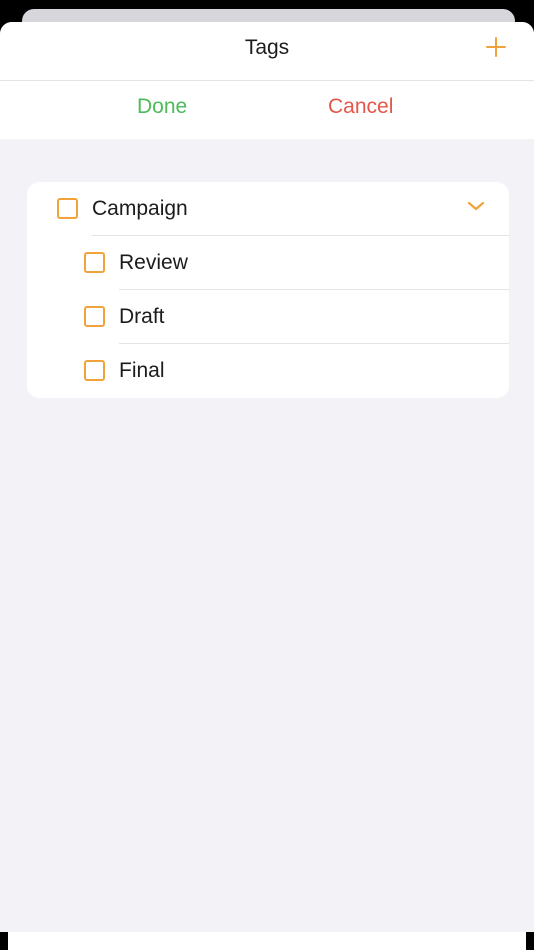 The image size is (534, 950). What do you see at coordinates (268, 317) in the screenshot?
I see `tag-row-draft: Draft` at bounding box center [268, 317].